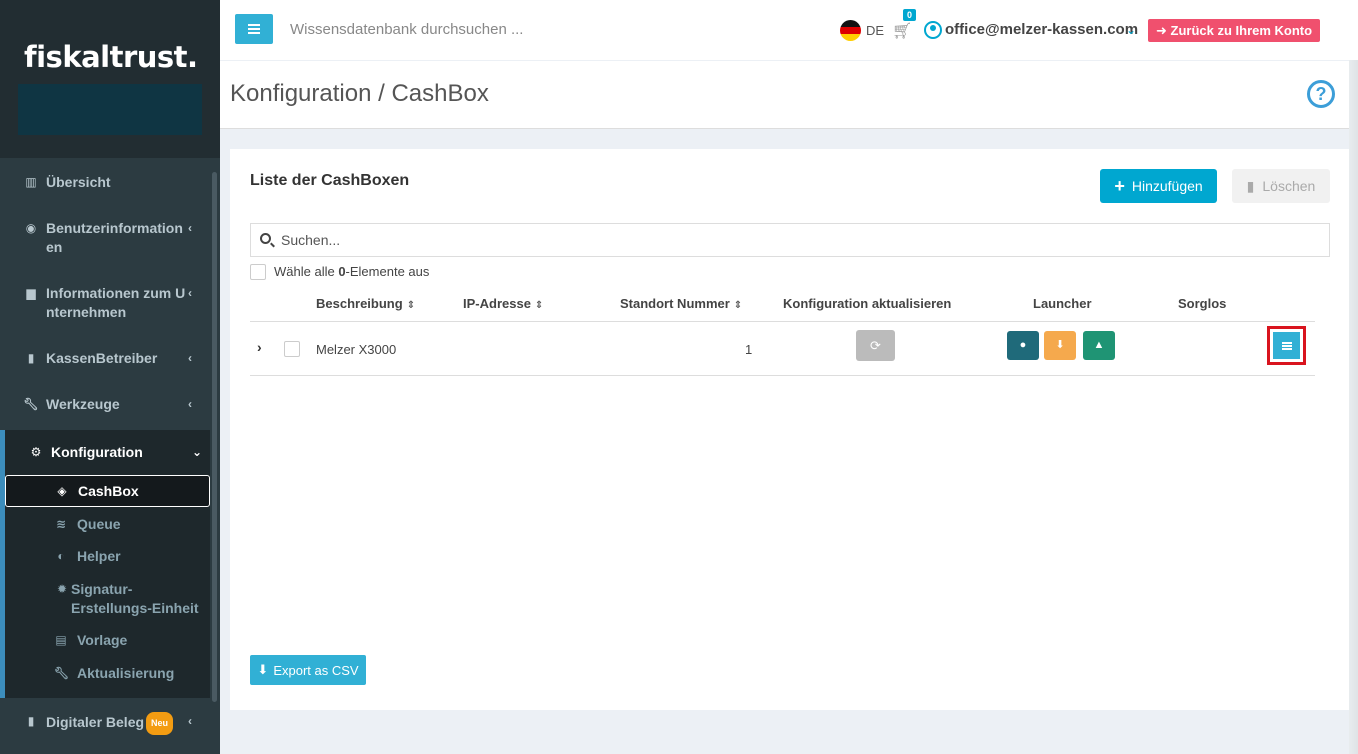  Describe the element at coordinates (62, 490) in the screenshot. I see `cube-icon: ◈` at that location.